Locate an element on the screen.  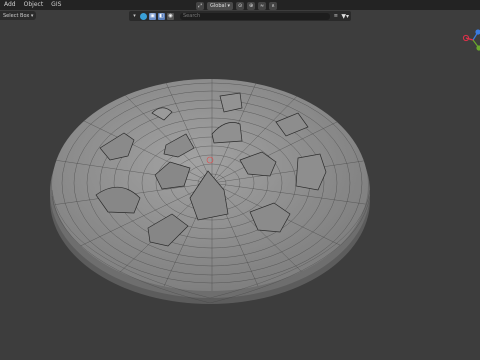
render-icon: ◉ is located at coordinates (170, 16).